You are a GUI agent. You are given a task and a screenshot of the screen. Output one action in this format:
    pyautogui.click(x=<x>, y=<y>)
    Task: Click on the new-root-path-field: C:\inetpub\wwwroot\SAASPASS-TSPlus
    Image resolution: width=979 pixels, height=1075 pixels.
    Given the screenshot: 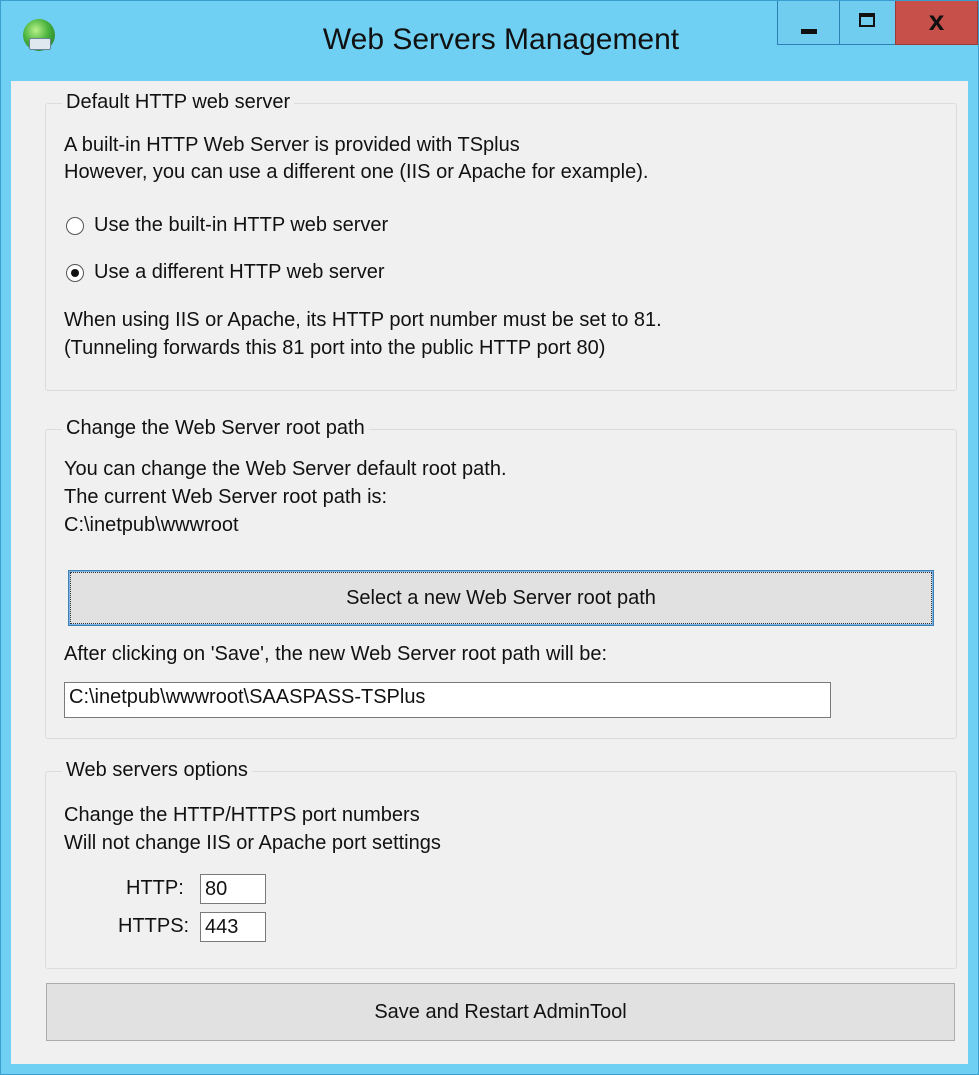 What is the action you would take?
    pyautogui.click(x=447, y=700)
    